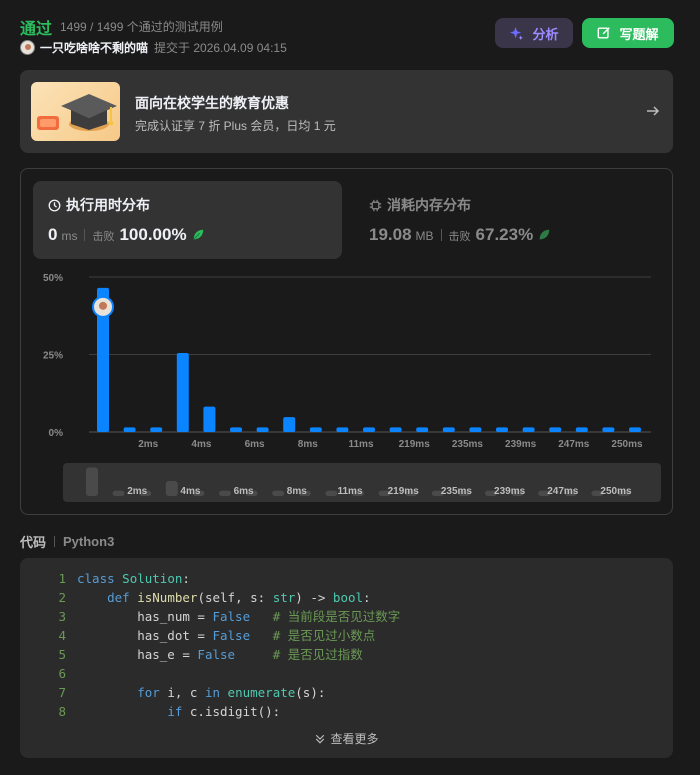 The width and height of the screenshot is (700, 775). What do you see at coordinates (212, 103) in the screenshot?
I see `promo-title: 面向在校学生的教育优惠` at bounding box center [212, 103].